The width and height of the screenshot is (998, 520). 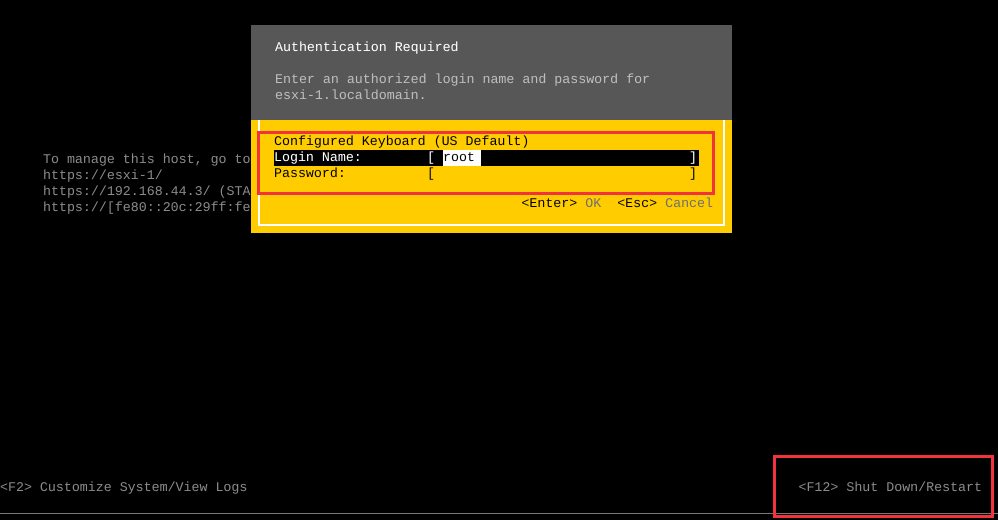 I want to click on footer-hint: <F2> Customize System/View Logs, so click(x=124, y=488).